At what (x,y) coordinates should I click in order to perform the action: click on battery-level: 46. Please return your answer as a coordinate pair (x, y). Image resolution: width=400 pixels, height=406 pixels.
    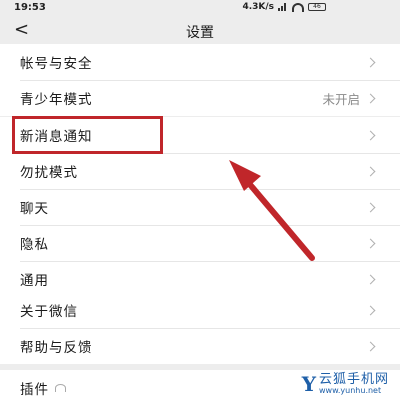
    Looking at the image, I should click on (317, 6).